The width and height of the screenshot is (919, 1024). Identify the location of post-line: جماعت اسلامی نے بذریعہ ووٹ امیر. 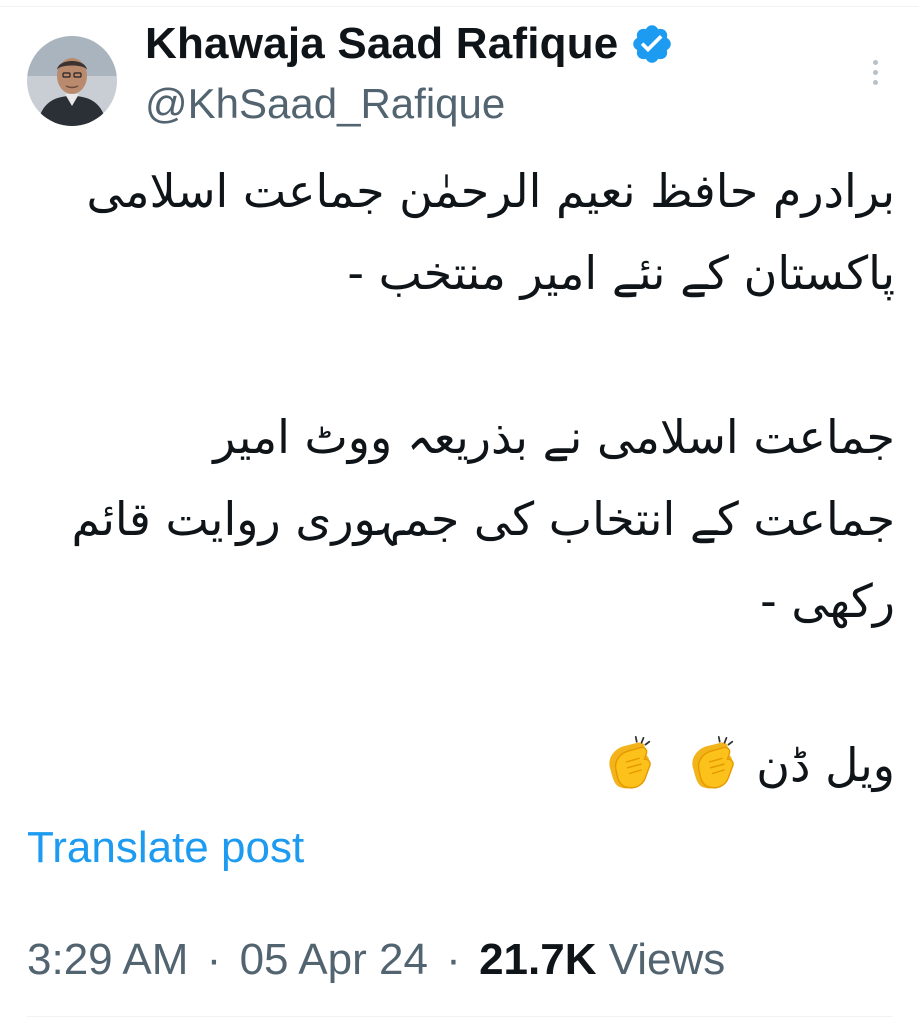
(554, 437).